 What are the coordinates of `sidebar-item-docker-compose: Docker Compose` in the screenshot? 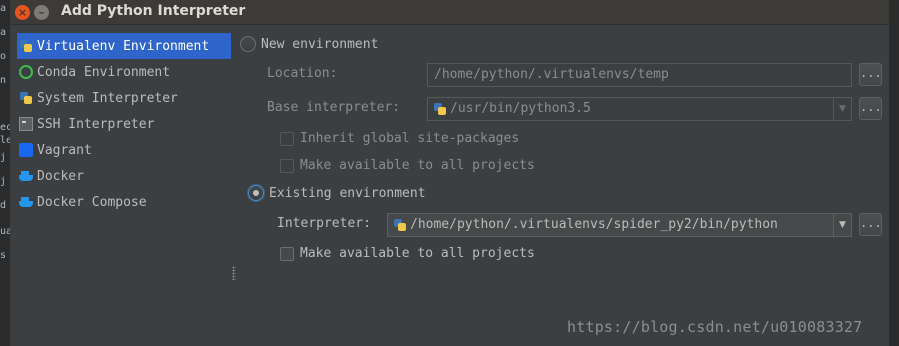 It's located at (124, 202).